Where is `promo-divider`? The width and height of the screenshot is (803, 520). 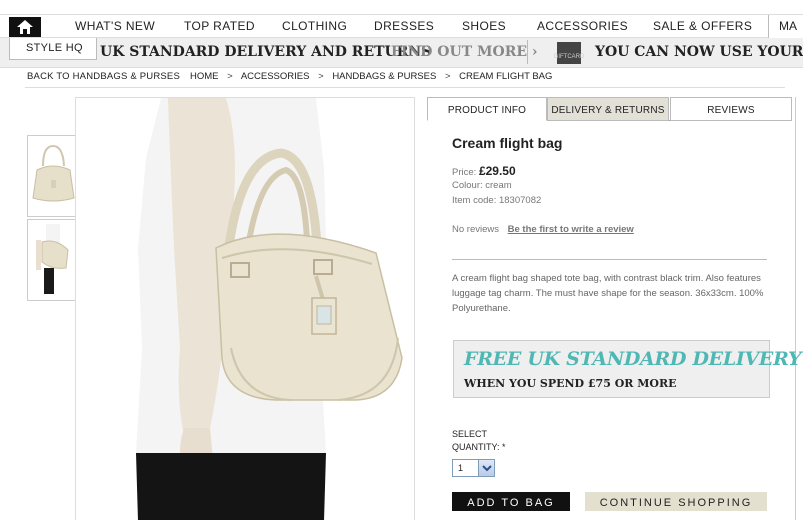
promo-divider is located at coordinates (527, 52).